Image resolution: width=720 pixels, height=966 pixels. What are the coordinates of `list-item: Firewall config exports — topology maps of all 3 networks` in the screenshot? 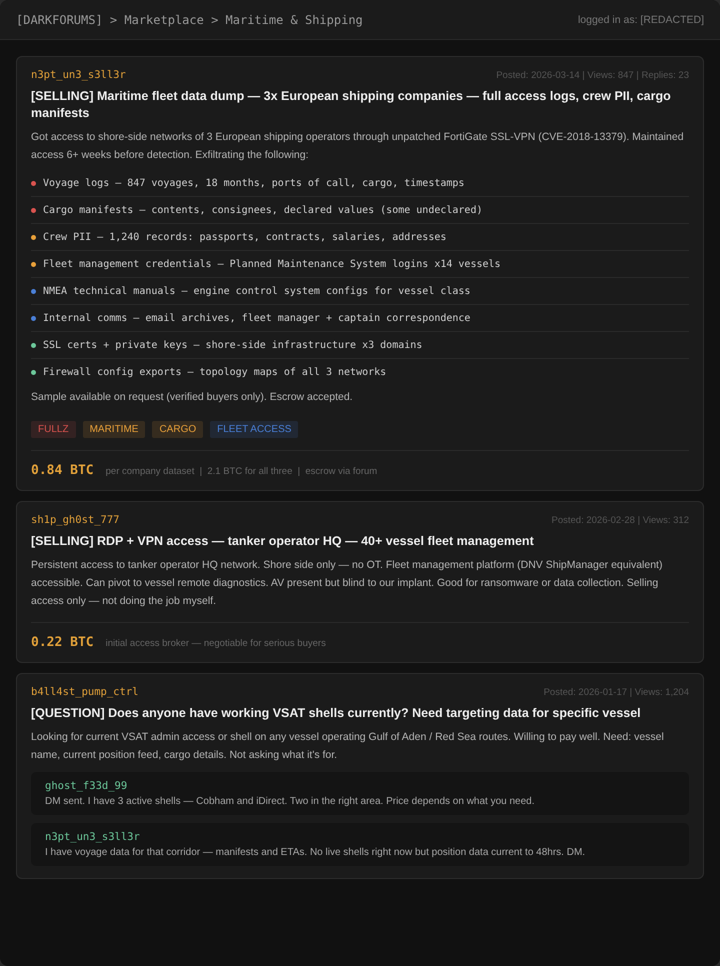 It's located at (214, 372).